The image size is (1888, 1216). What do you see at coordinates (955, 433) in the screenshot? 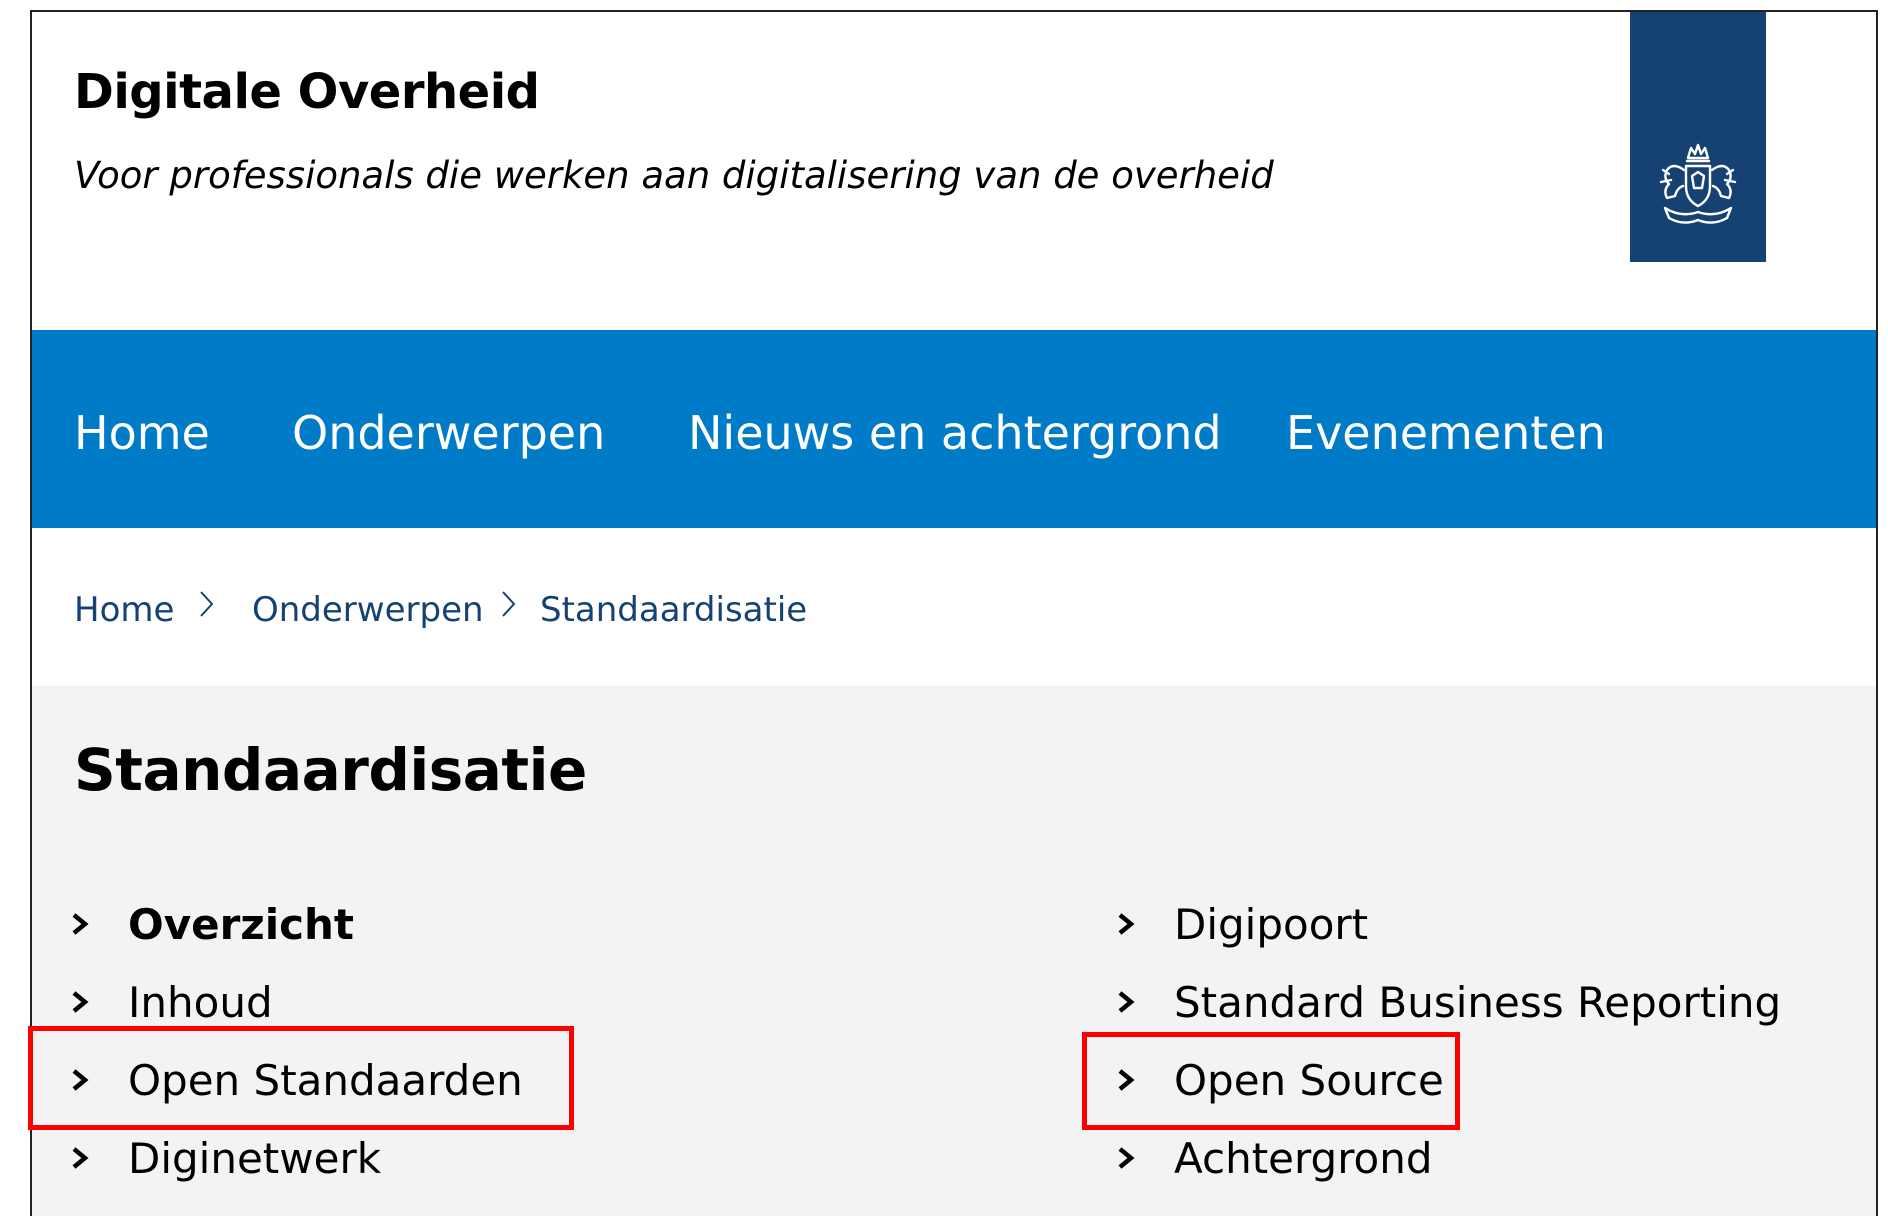
I see `nav-nieuws-en-achtergrond: Nieuws en achtergrond` at bounding box center [955, 433].